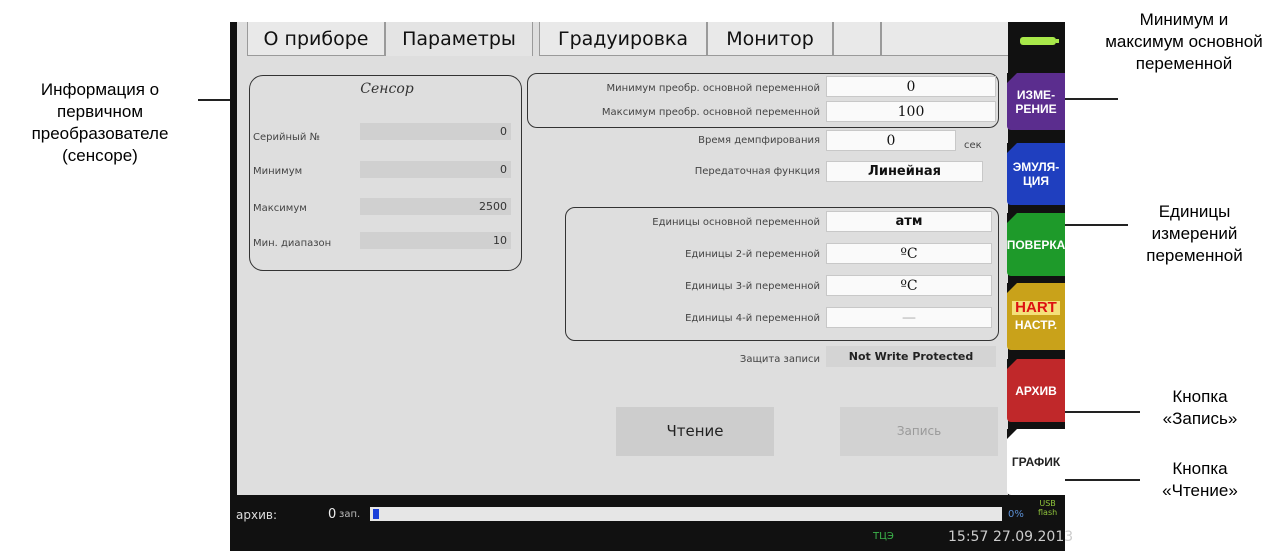  What do you see at coordinates (904, 171) in the screenshot?
I see `transfer-value: Линейная` at bounding box center [904, 171].